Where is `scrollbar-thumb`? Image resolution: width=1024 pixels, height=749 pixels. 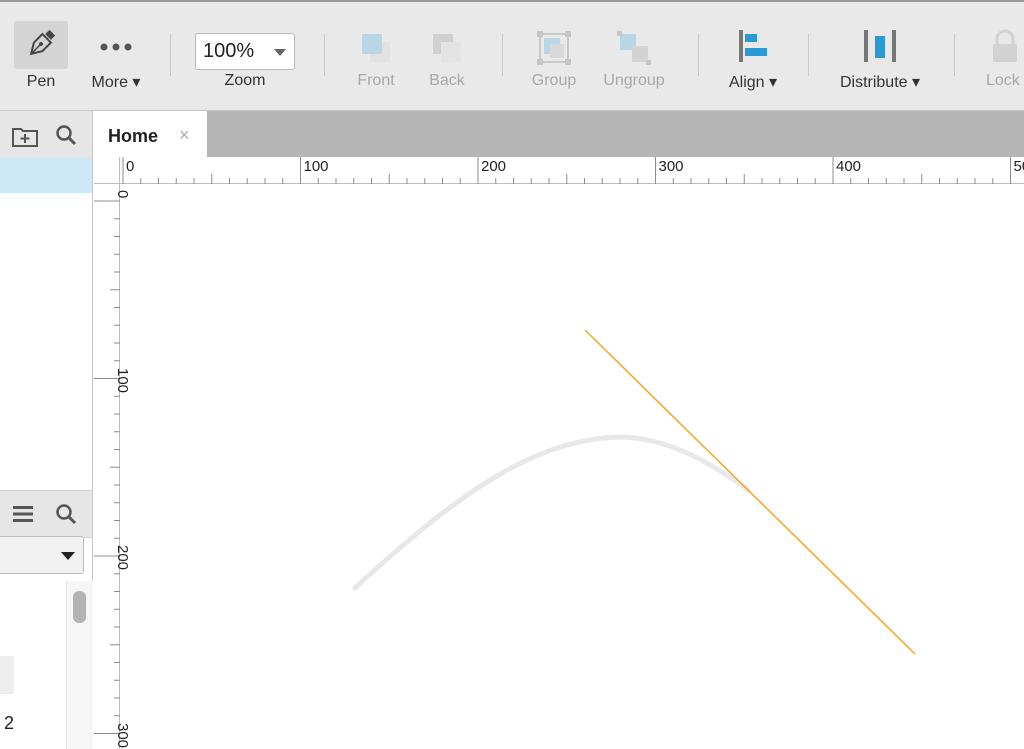
scrollbar-thumb is located at coordinates (79, 607).